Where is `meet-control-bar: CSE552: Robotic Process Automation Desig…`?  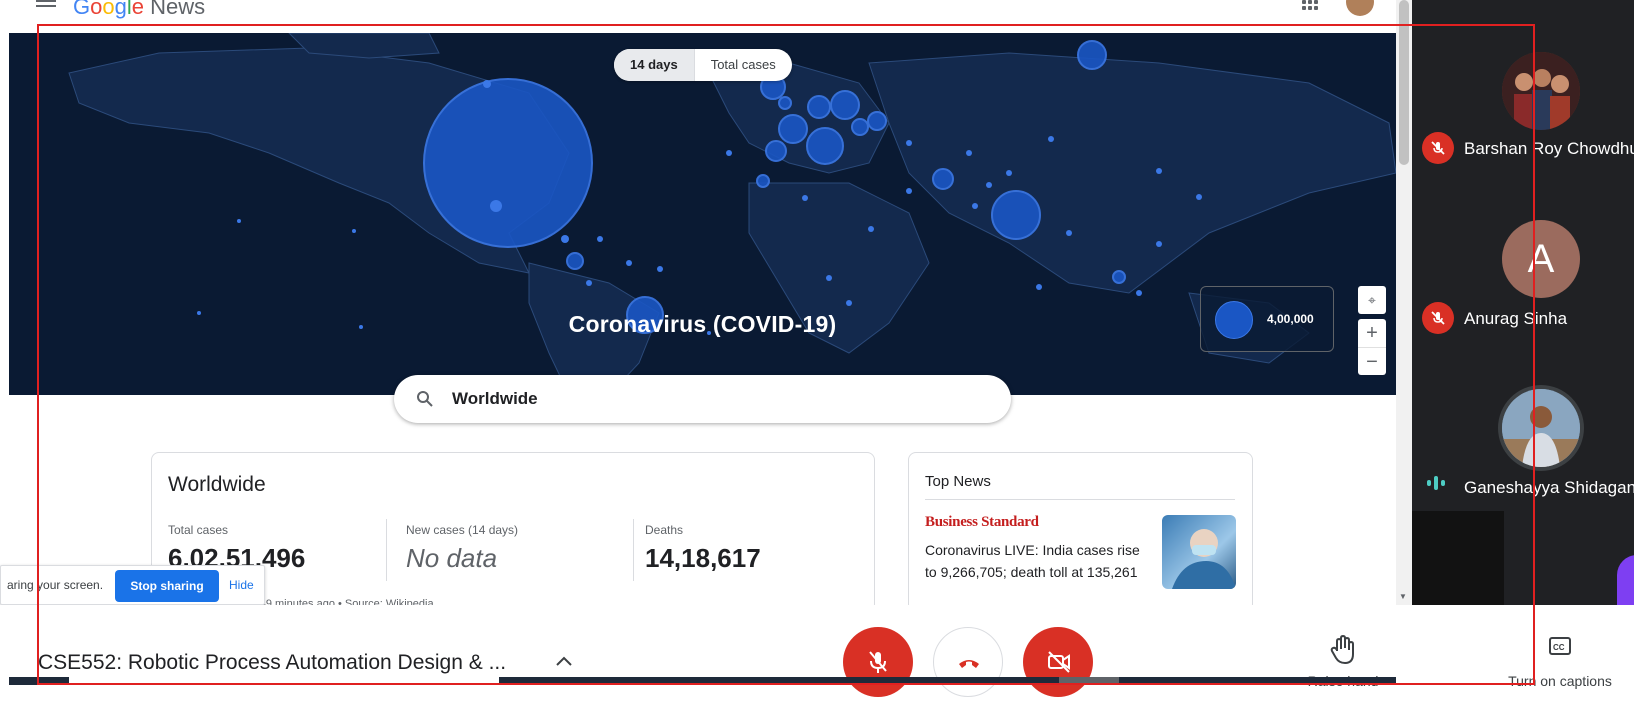 meet-control-bar: CSE552: Robotic Process Automation Desig… is located at coordinates (817, 658).